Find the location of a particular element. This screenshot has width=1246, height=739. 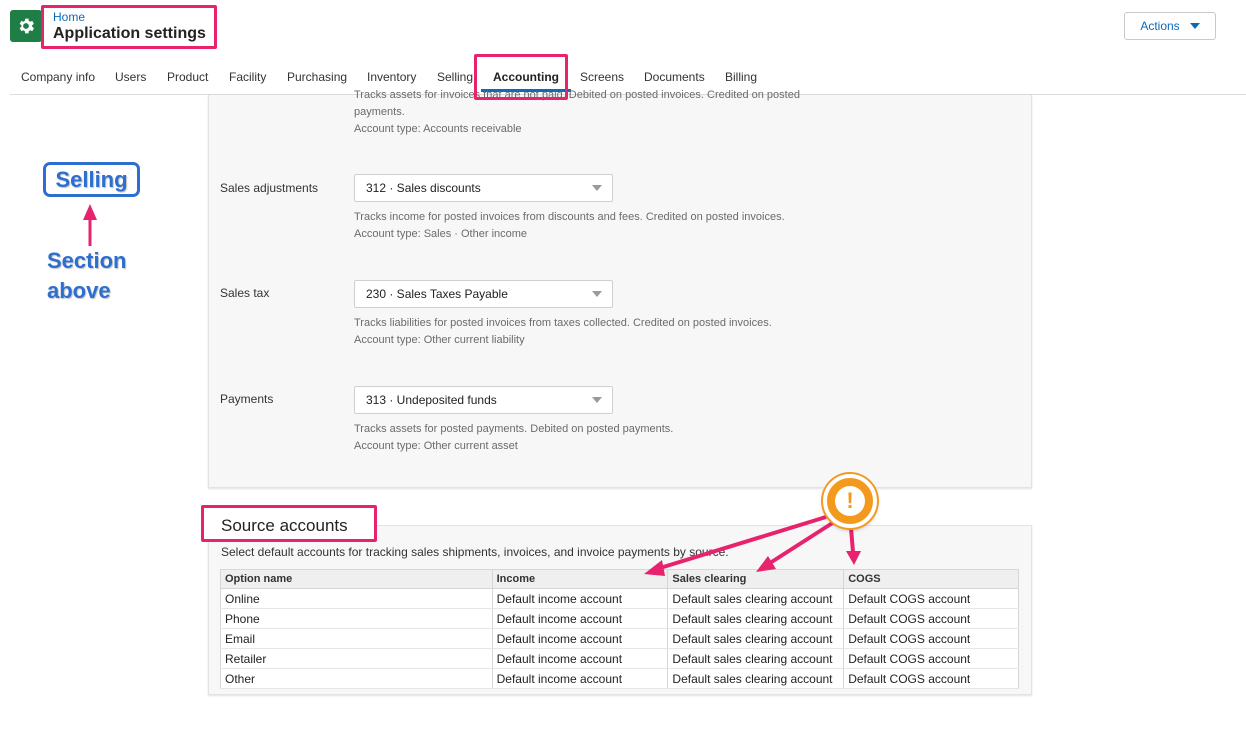

warning-arrowhead-clearing-icon is located at coordinates (766, 564).